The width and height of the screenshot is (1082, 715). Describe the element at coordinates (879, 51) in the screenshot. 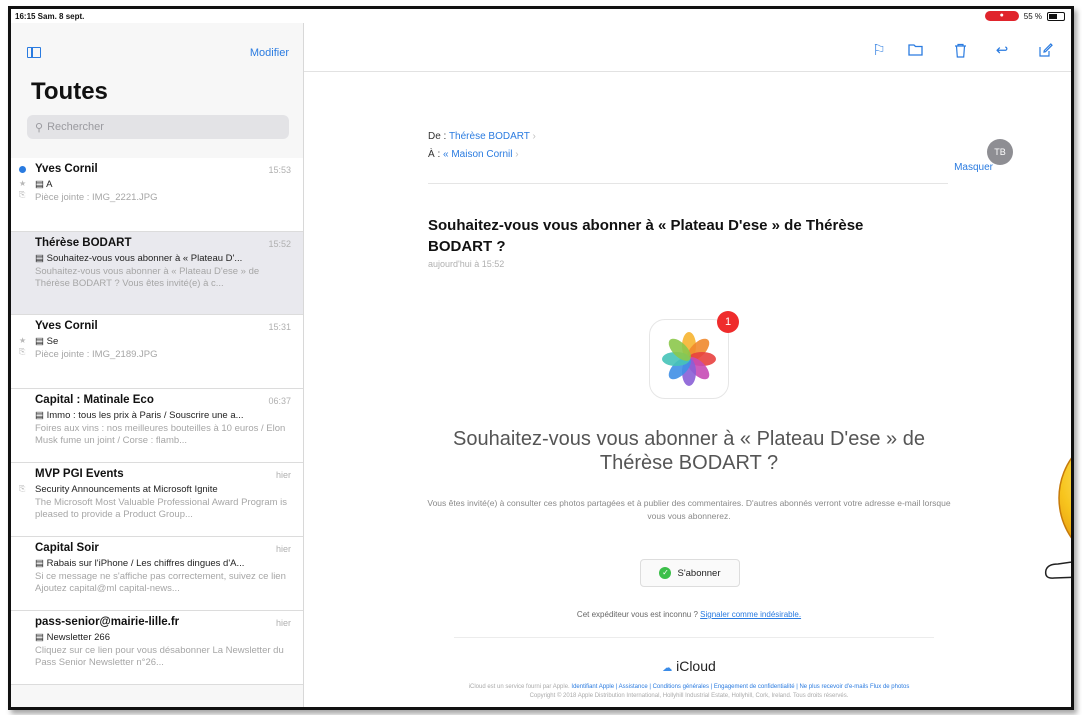

I see `flag-icon: ⚐` at that location.